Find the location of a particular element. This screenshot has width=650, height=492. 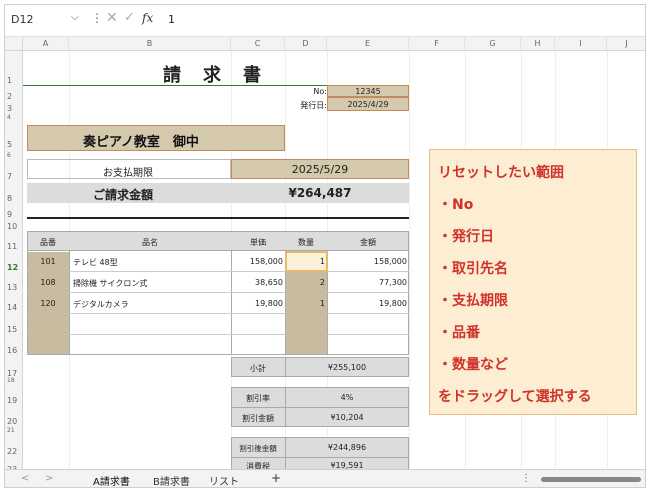

row-header: 20 is located at coordinates (14, 421).